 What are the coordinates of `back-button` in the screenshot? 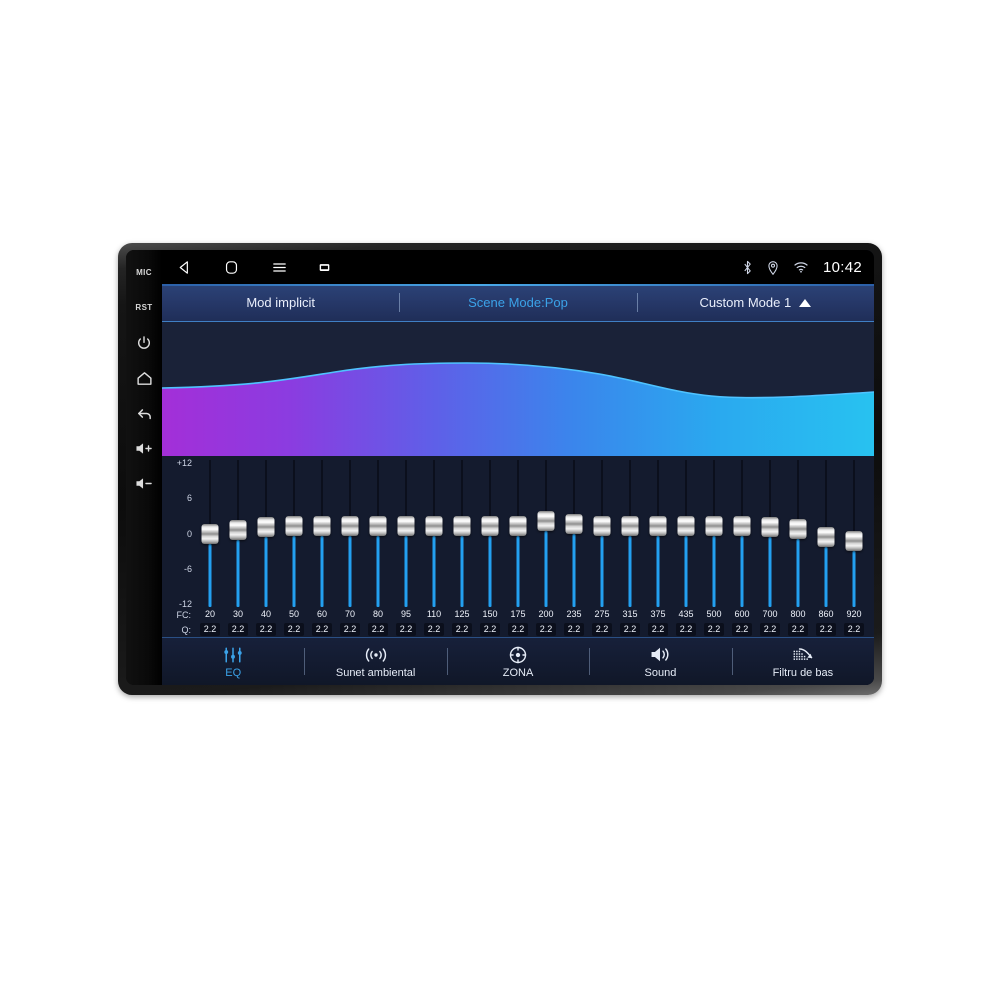 It's located at (144, 413).